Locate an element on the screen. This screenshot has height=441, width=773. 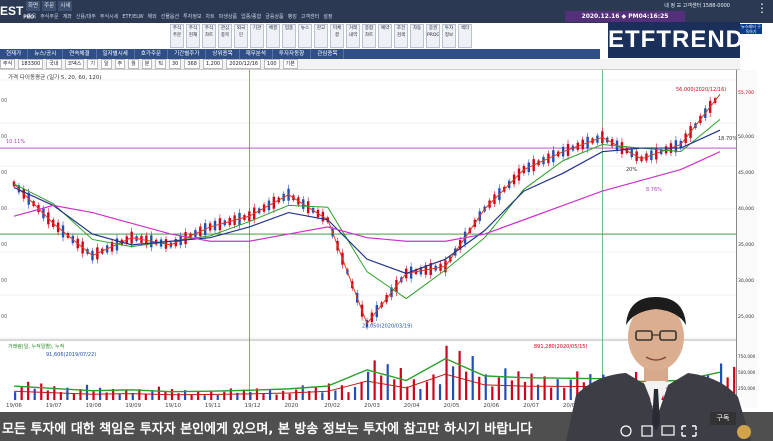
window-tab: 재무분석 is located at coordinates (256, 54).